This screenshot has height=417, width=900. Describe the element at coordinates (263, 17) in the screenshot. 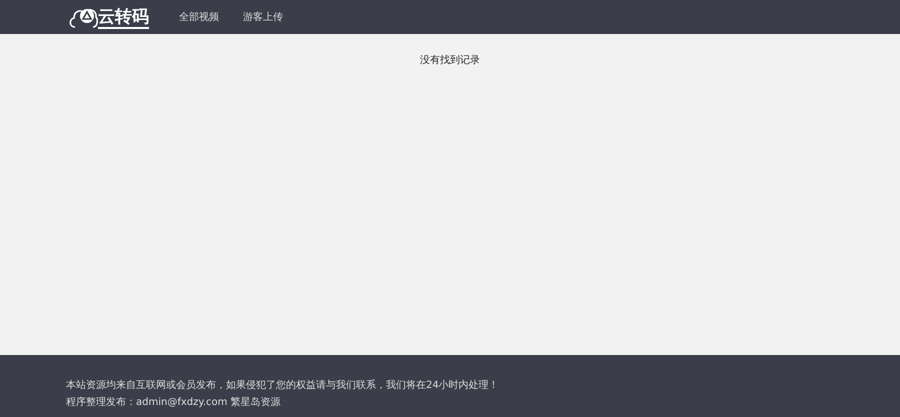

I see `nav-link: 游客上传` at that location.